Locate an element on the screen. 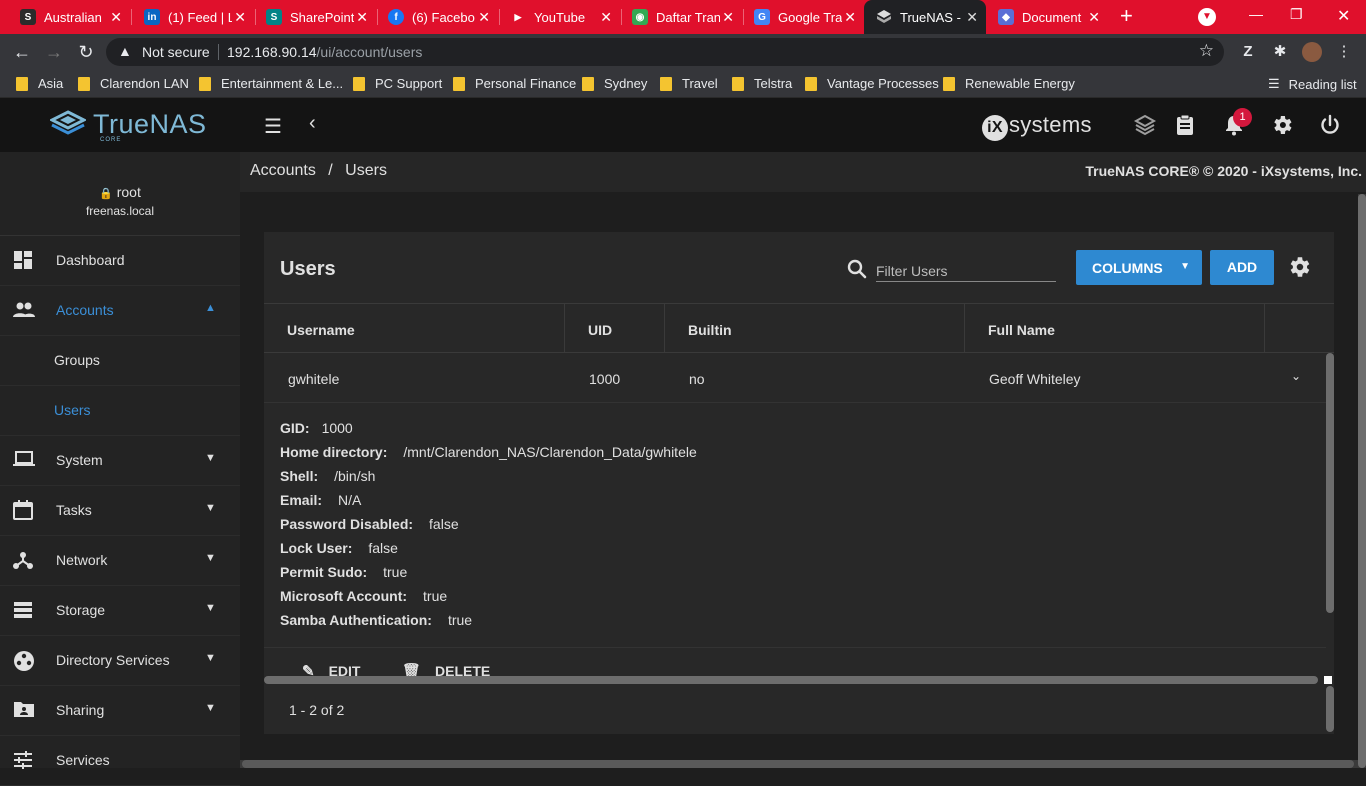 The width and height of the screenshot is (1366, 786). detail-gid: GID: 1000 is located at coordinates (316, 428).